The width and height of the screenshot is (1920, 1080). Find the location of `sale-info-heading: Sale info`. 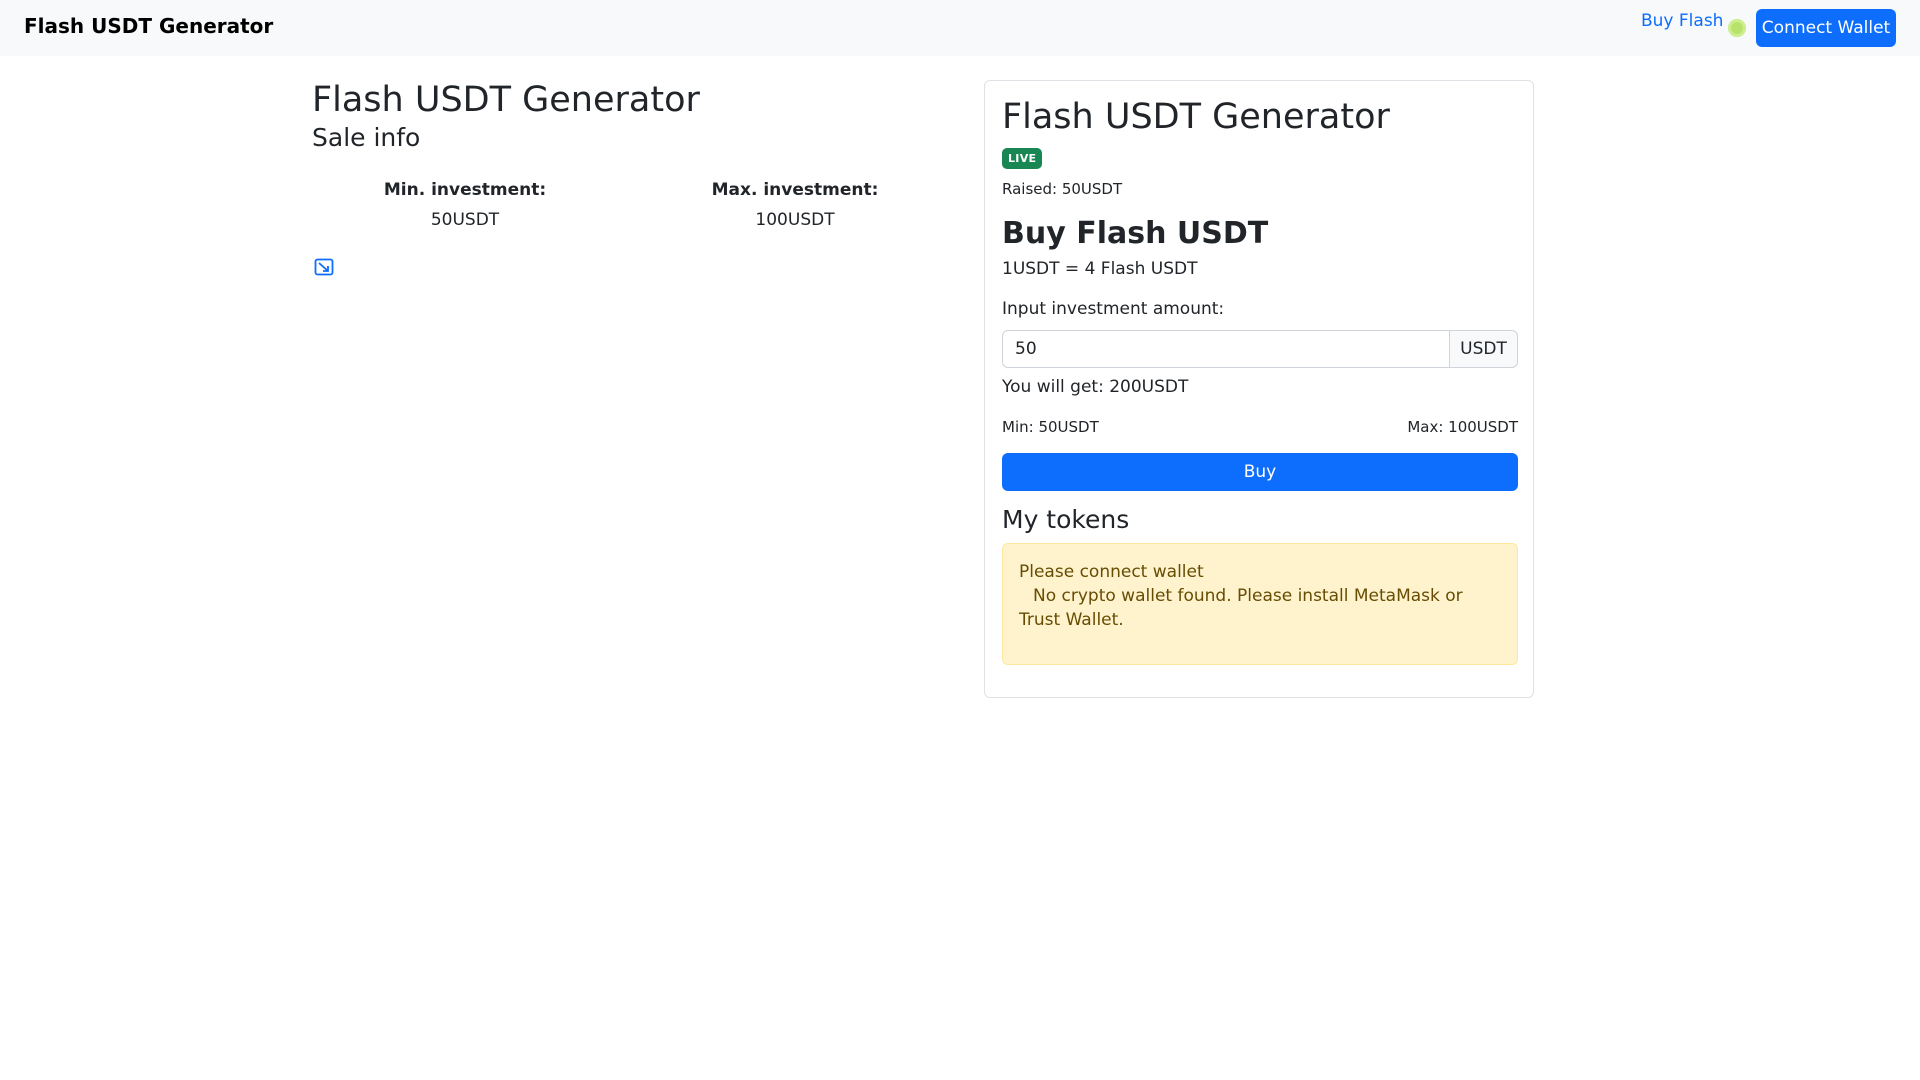

sale-info-heading: Sale info is located at coordinates (366, 137).